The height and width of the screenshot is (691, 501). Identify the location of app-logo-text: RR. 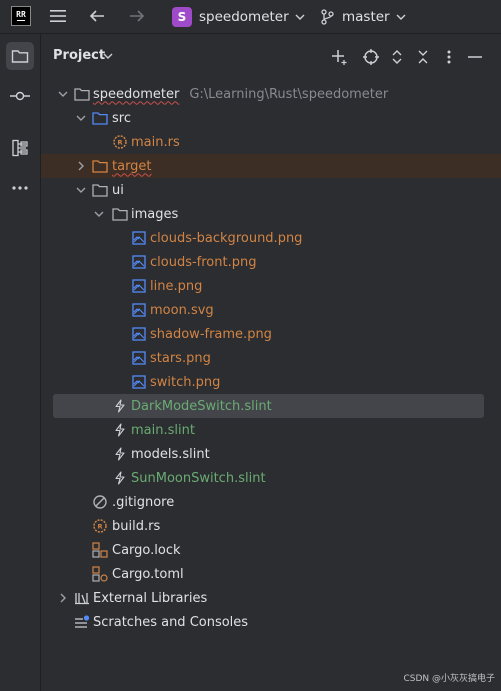
(21, 14).